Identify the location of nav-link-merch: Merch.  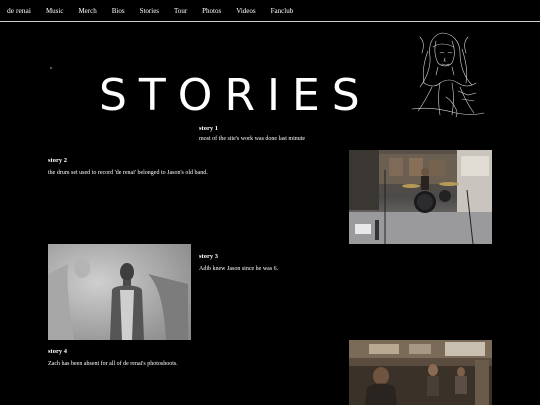
(87, 11).